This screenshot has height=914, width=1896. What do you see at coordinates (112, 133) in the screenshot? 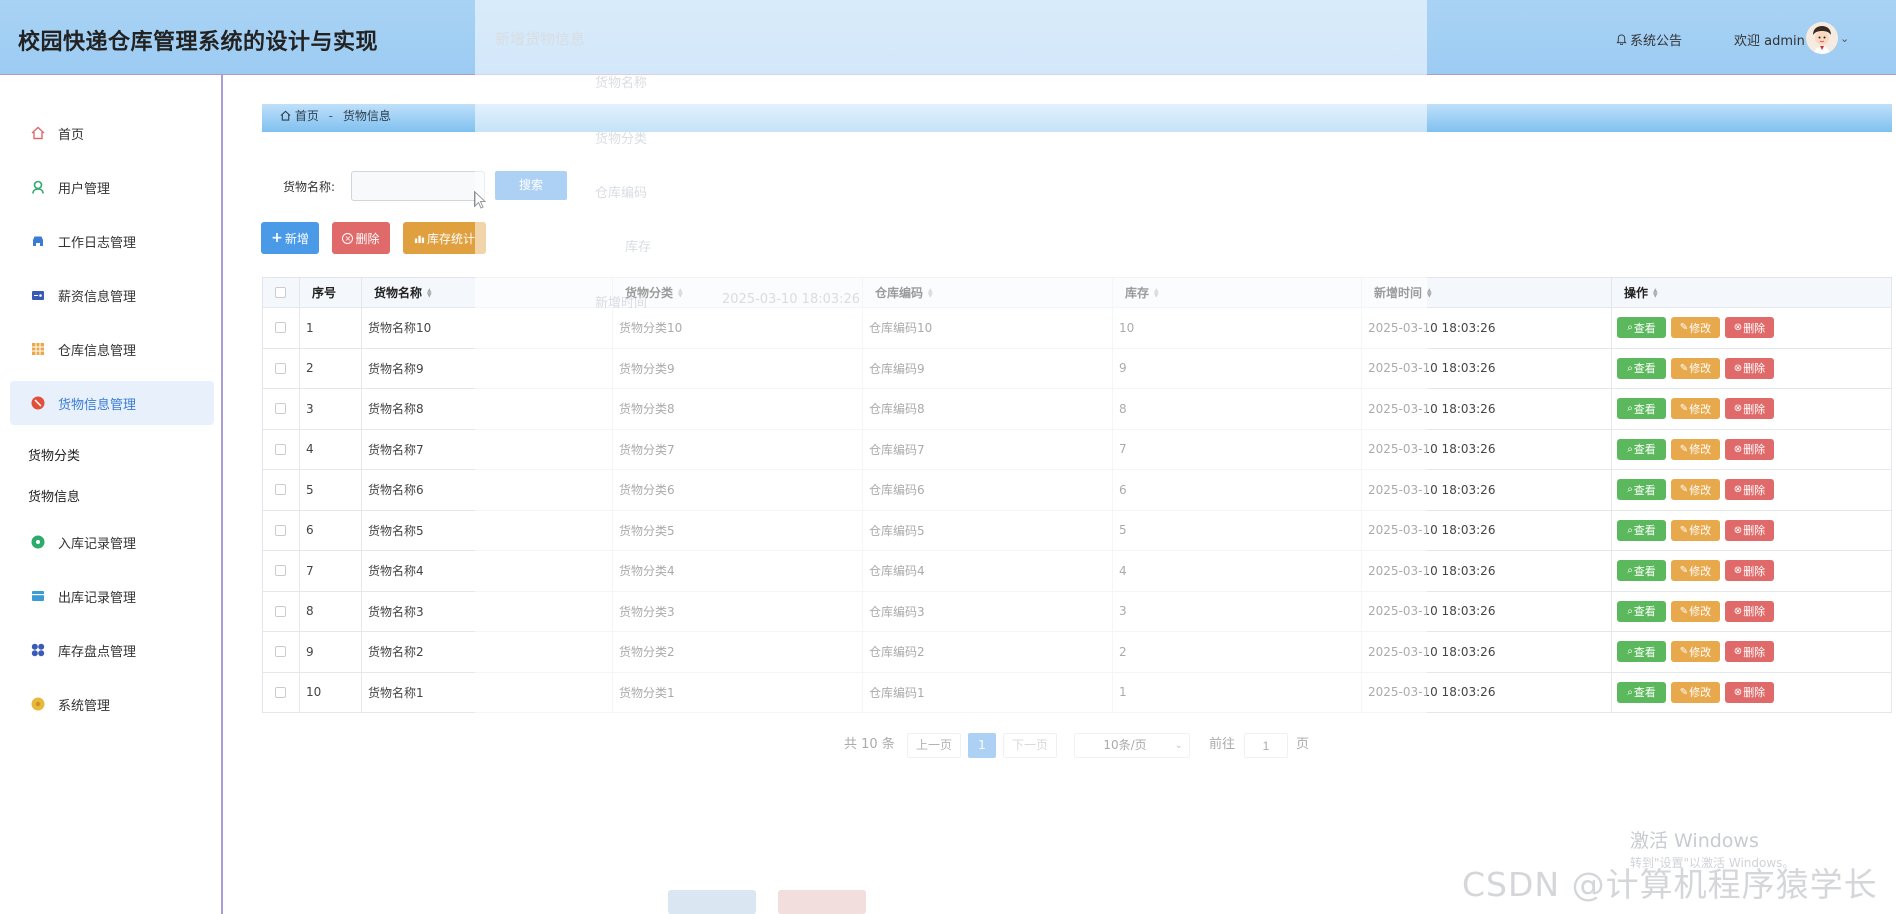
I see `sidebar-item-home: 首页` at bounding box center [112, 133].